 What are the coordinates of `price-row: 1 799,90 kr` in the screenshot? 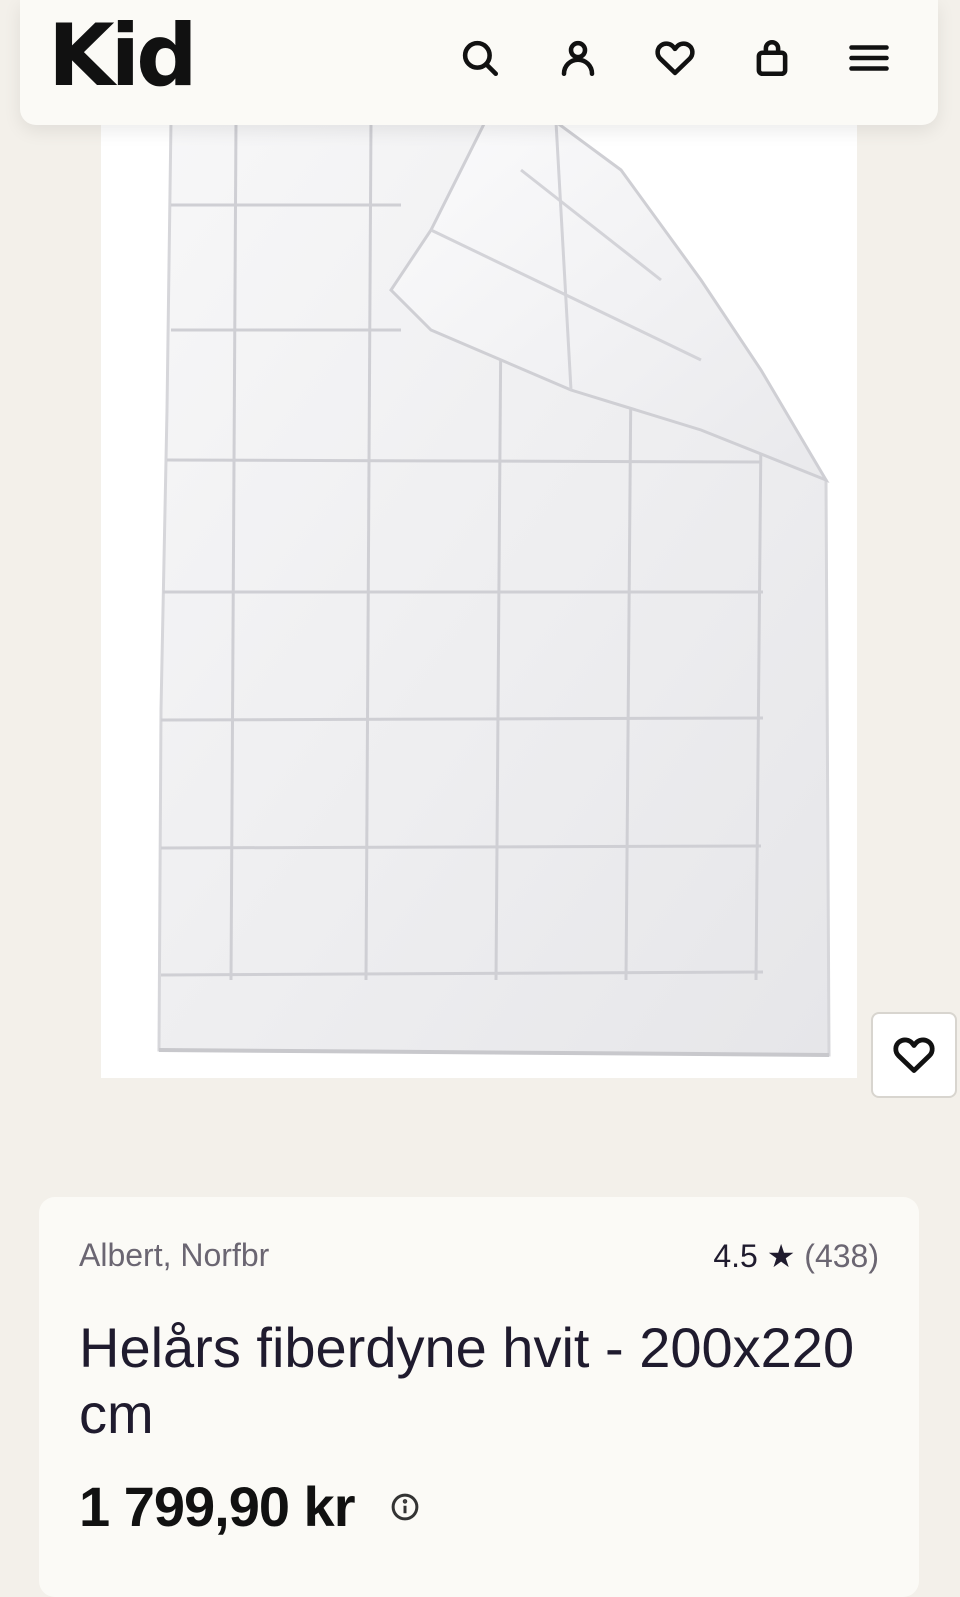 It's located at (249, 1506).